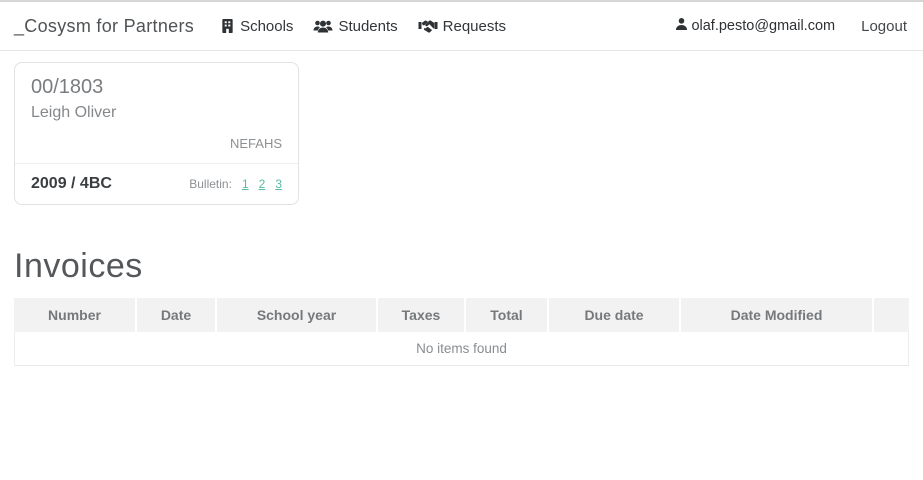 This screenshot has height=480, width=923. Describe the element at coordinates (156, 183) in the screenshot. I see `student-card-footer: 2009 / 4BC Bulletin: 1 2 3` at that location.